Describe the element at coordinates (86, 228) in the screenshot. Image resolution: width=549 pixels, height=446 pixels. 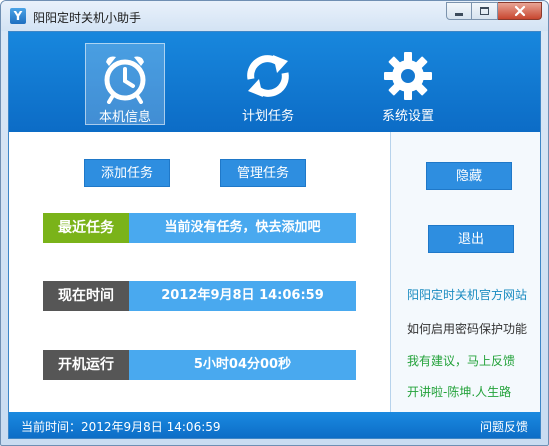
I see `recent-task-label: 最近任务` at that location.